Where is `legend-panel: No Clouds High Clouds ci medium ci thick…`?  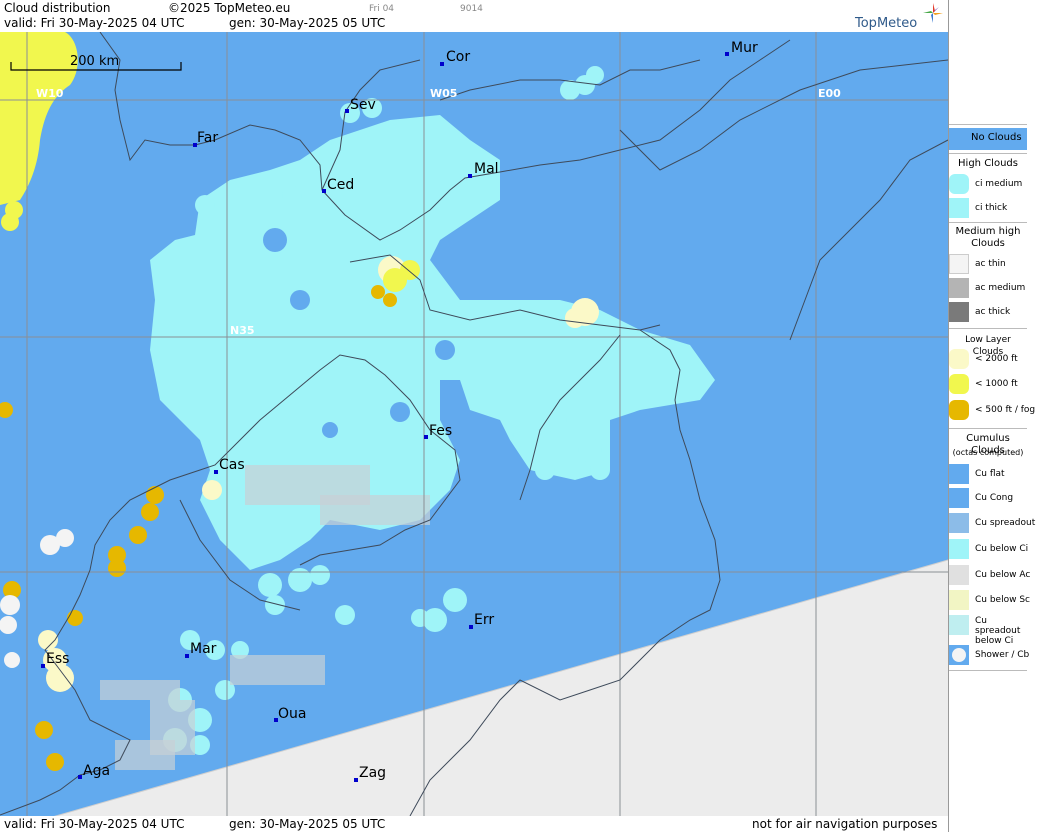 legend-panel: No Clouds High Clouds ci medium ci thick… is located at coordinates (993, 416).